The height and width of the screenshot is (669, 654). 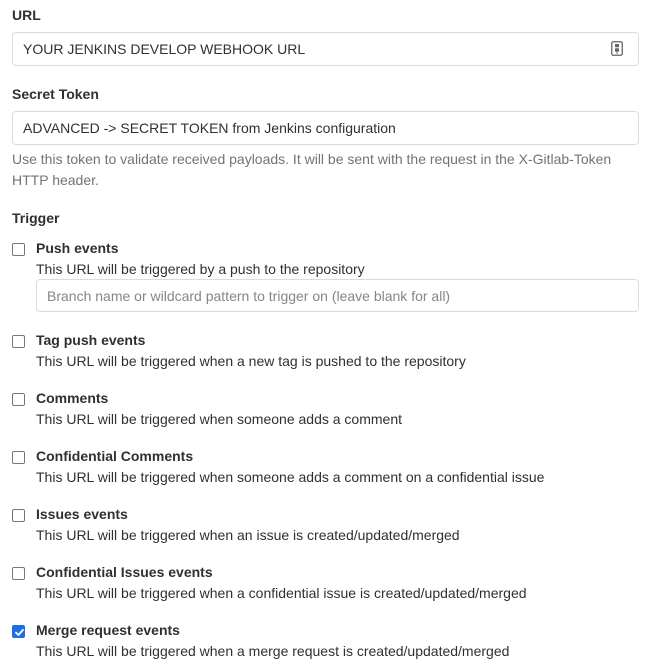 What do you see at coordinates (26, 15) in the screenshot?
I see `url-label: URL` at bounding box center [26, 15].